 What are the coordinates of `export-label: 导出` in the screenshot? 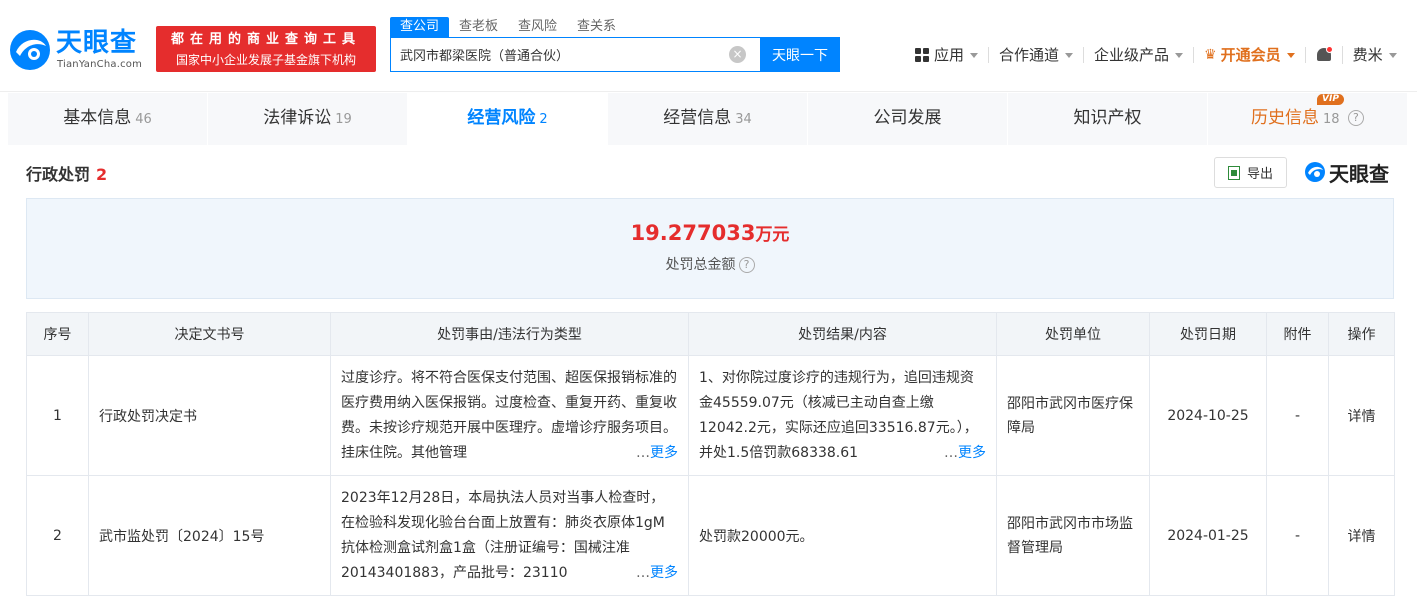 It's located at (1259, 174).